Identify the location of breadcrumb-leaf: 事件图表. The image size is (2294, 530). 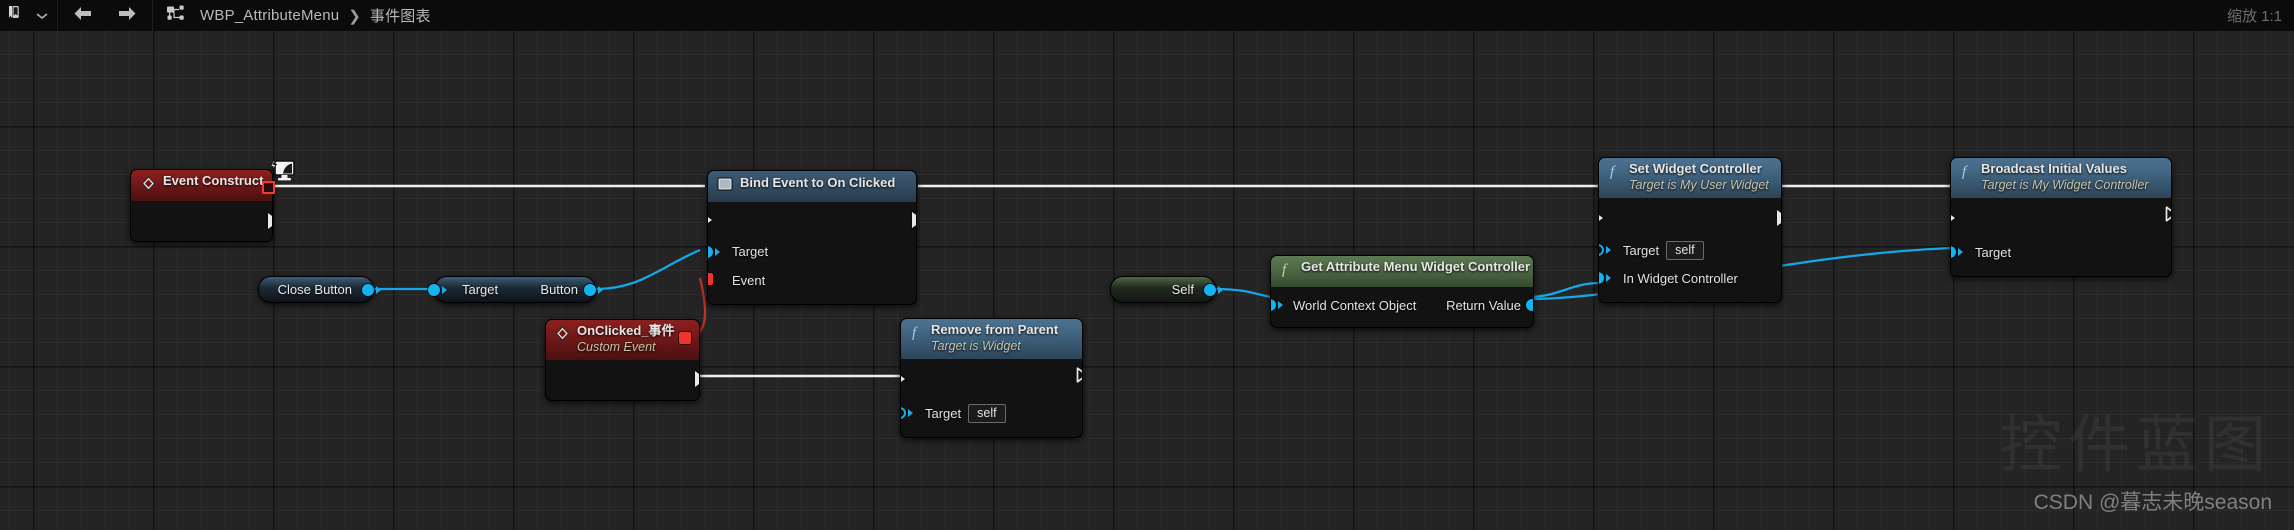
(400, 15).